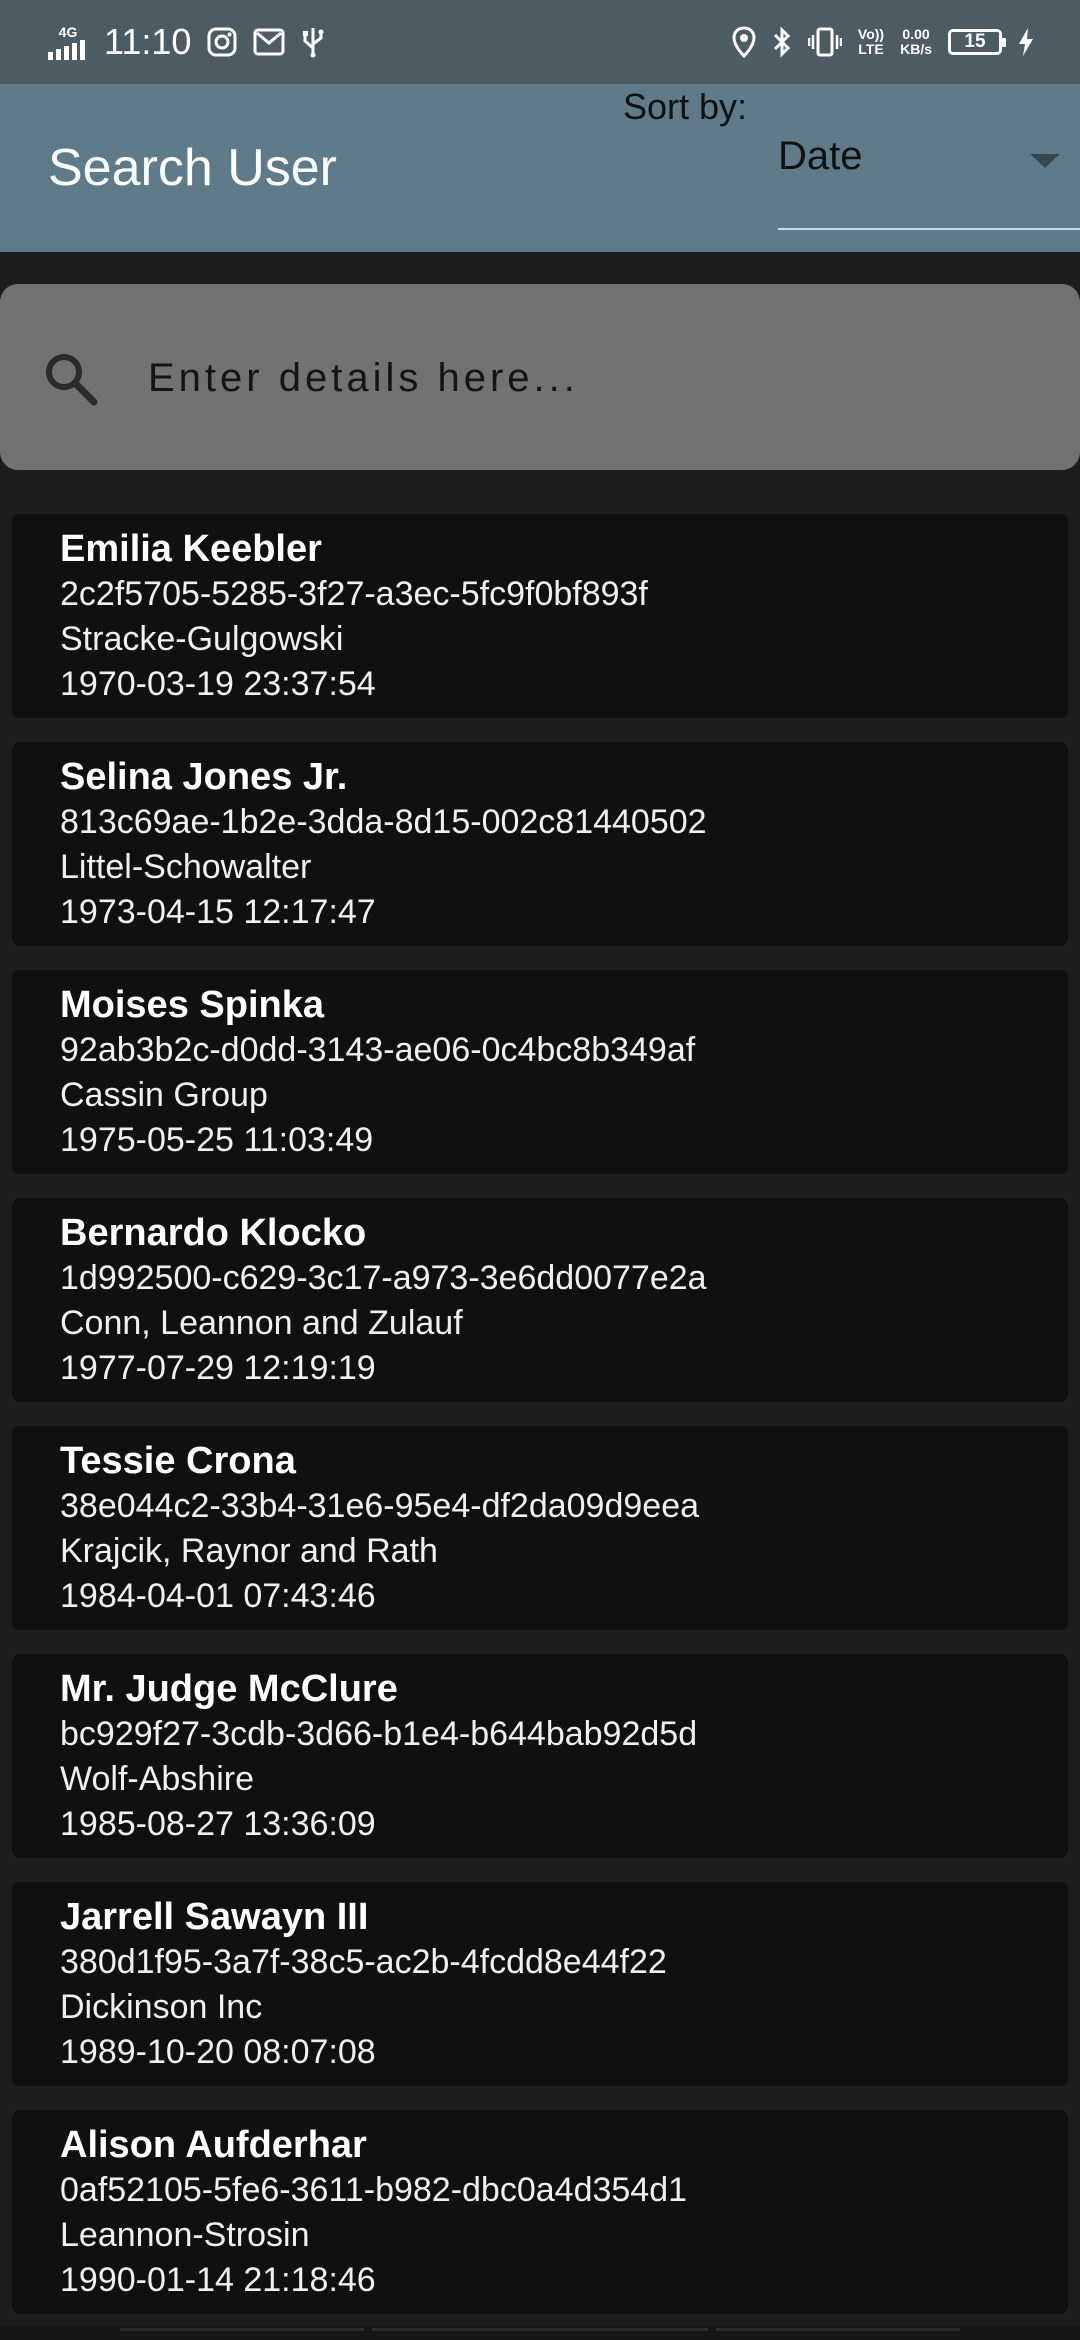  What do you see at coordinates (820, 156) in the screenshot?
I see `sort-selected-value: Date` at bounding box center [820, 156].